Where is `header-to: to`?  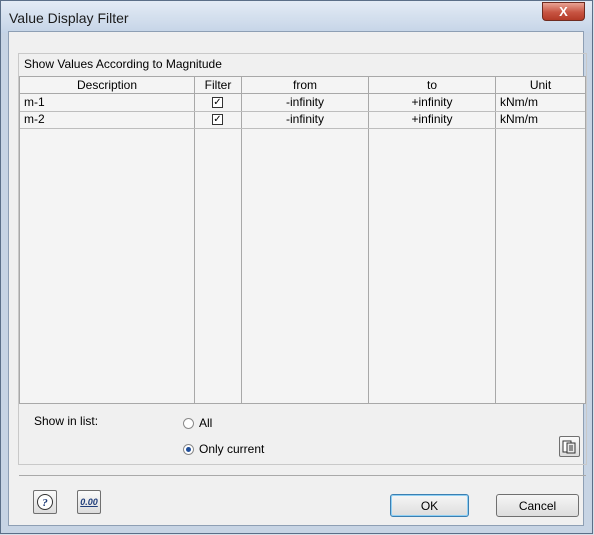
header-to: to is located at coordinates (432, 85).